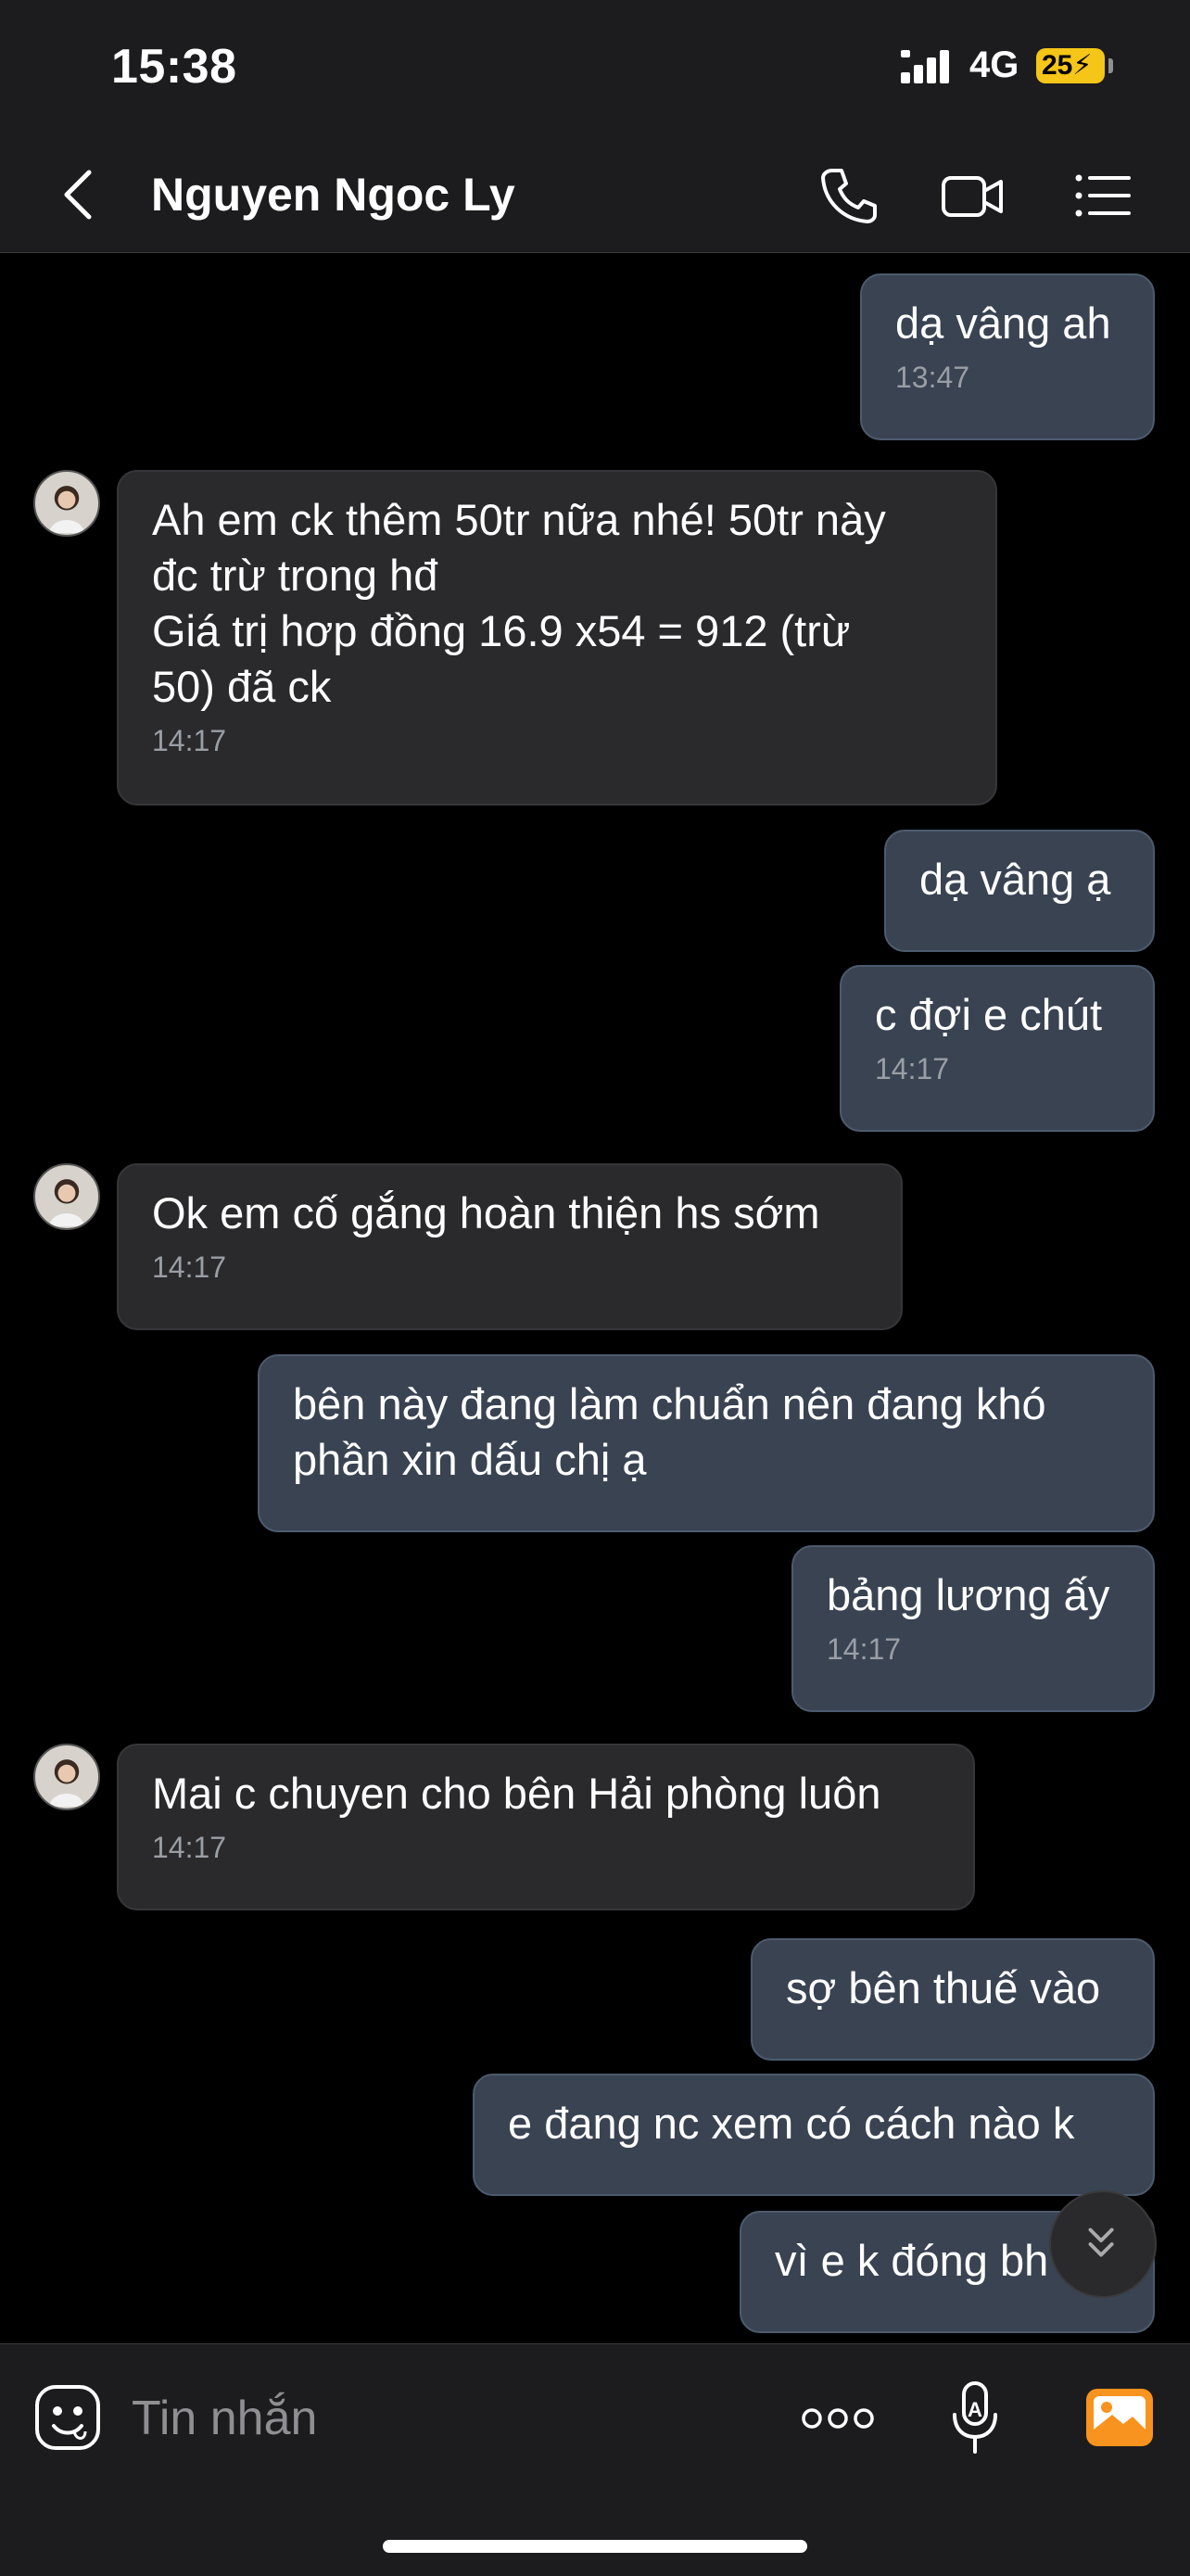 The height and width of the screenshot is (2576, 1190). Describe the element at coordinates (791, 2123) in the screenshot. I see `message-text: e đang nc xem có cách nào k` at that location.